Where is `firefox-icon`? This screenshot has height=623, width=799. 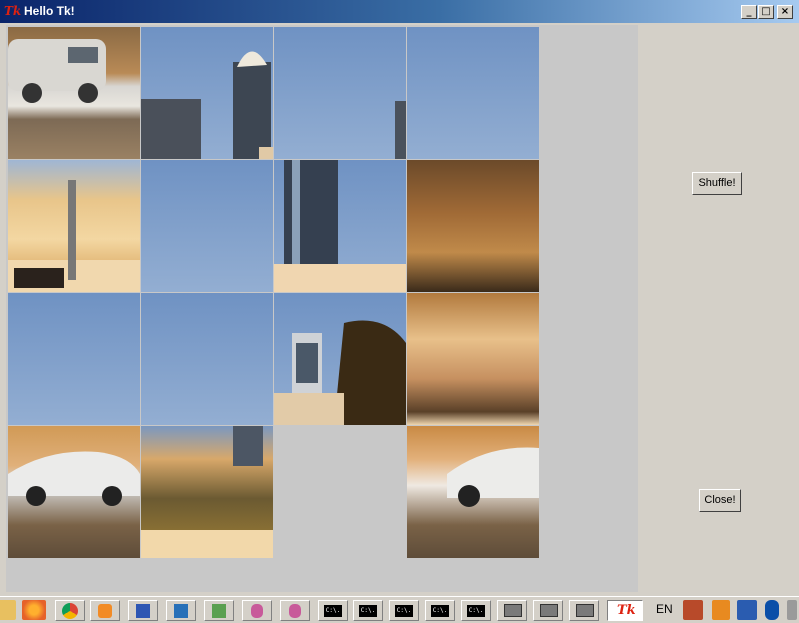
firefox-icon is located at coordinates (34, 610).